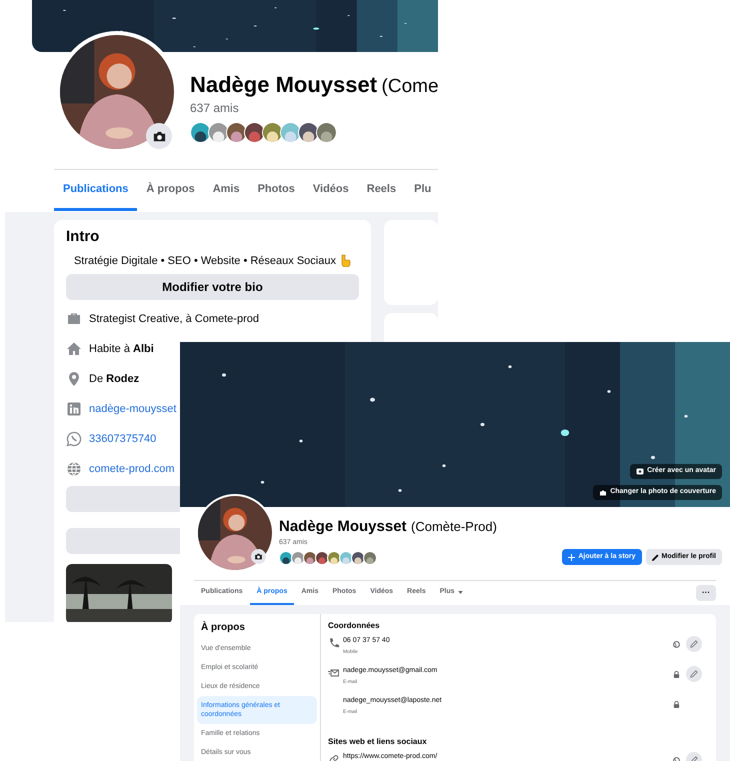  What do you see at coordinates (344, 261) in the screenshot?
I see `pointing-hand-icon` at bounding box center [344, 261].